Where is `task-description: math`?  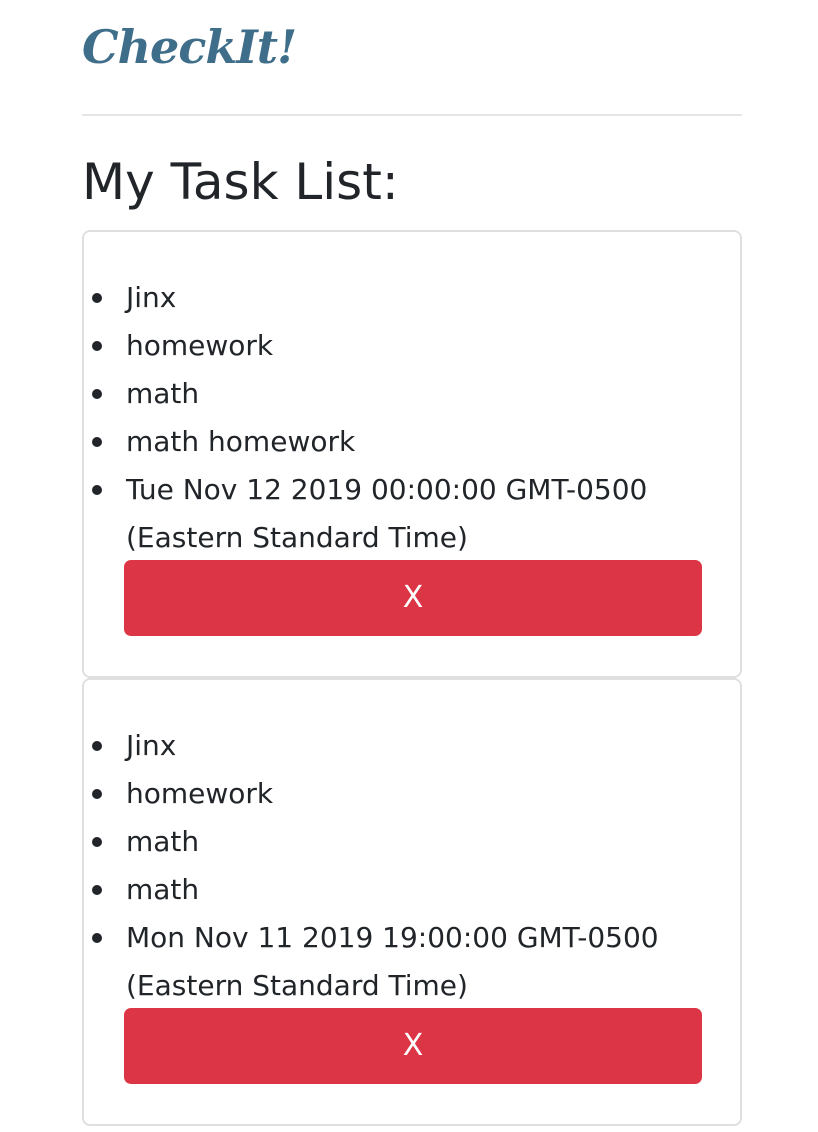 task-description: math is located at coordinates (163, 889).